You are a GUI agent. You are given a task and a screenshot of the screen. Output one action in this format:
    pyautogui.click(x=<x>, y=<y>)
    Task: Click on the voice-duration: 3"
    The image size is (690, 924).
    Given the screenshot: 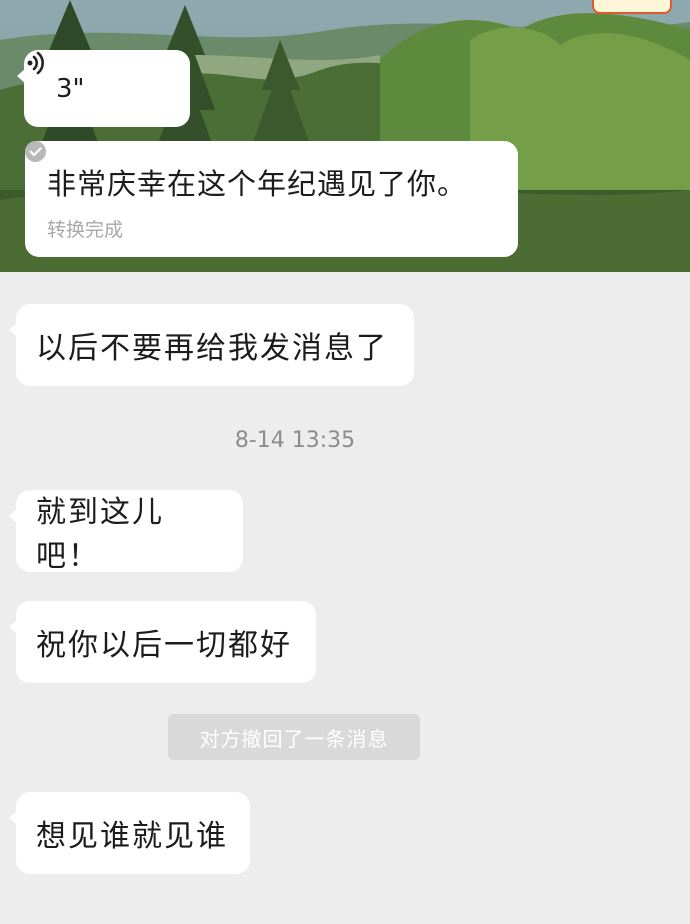 What is the action you would take?
    pyautogui.click(x=70, y=88)
    